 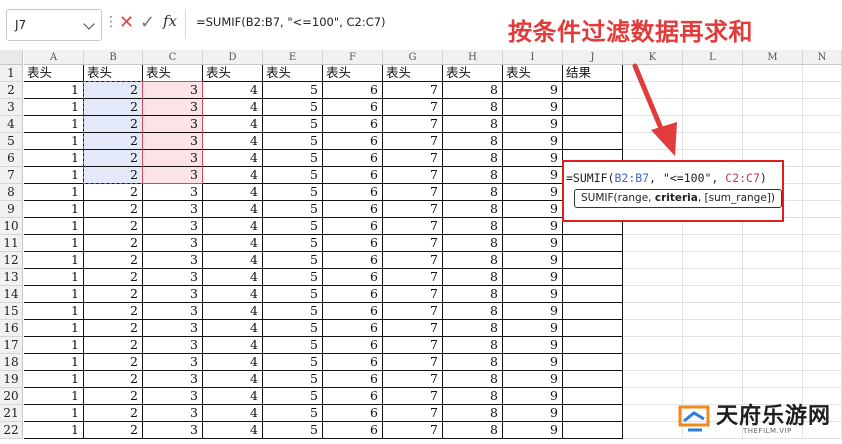 I want to click on cell-b9: 2, so click(x=113, y=209).